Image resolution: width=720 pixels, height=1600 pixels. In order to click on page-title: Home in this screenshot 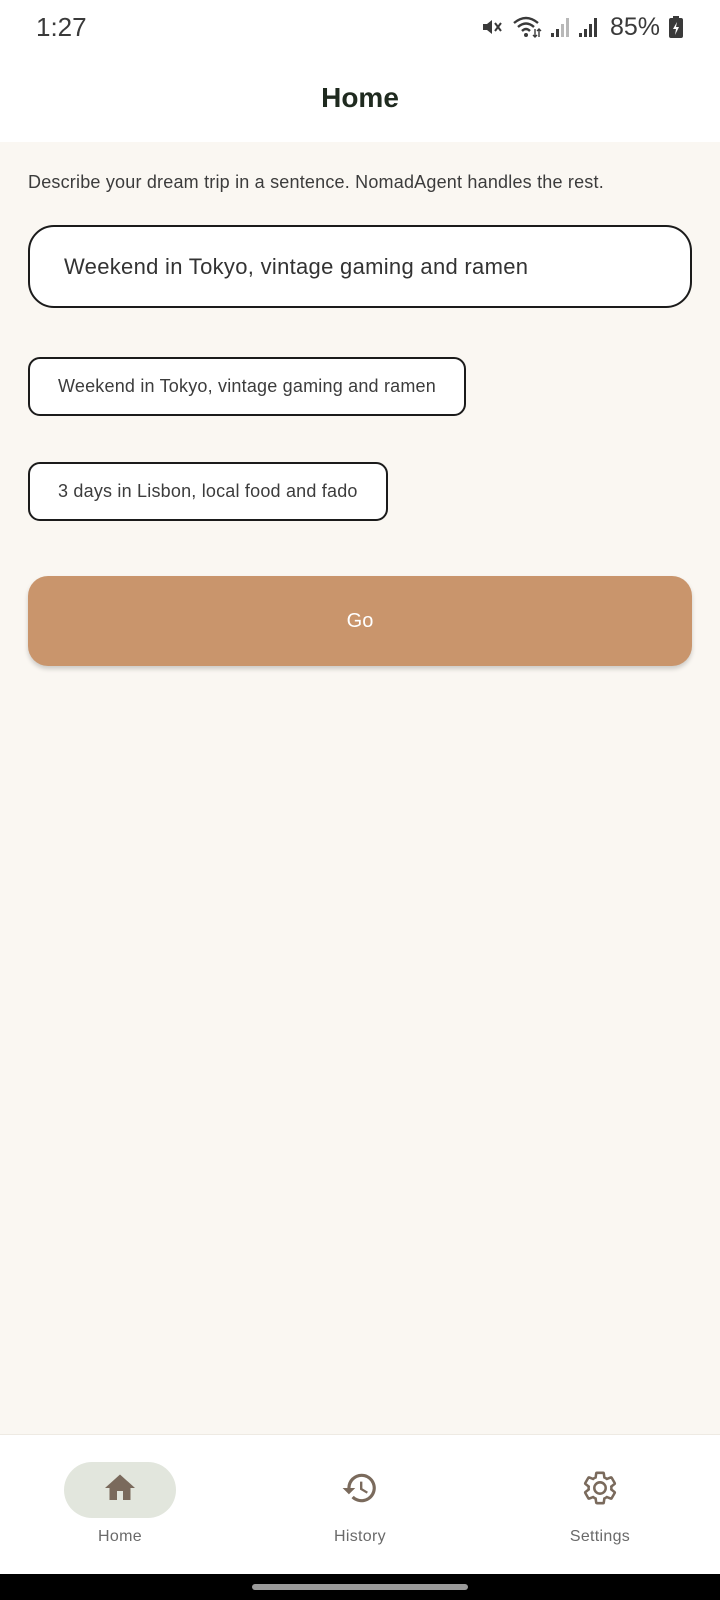, I will do `click(360, 97)`.